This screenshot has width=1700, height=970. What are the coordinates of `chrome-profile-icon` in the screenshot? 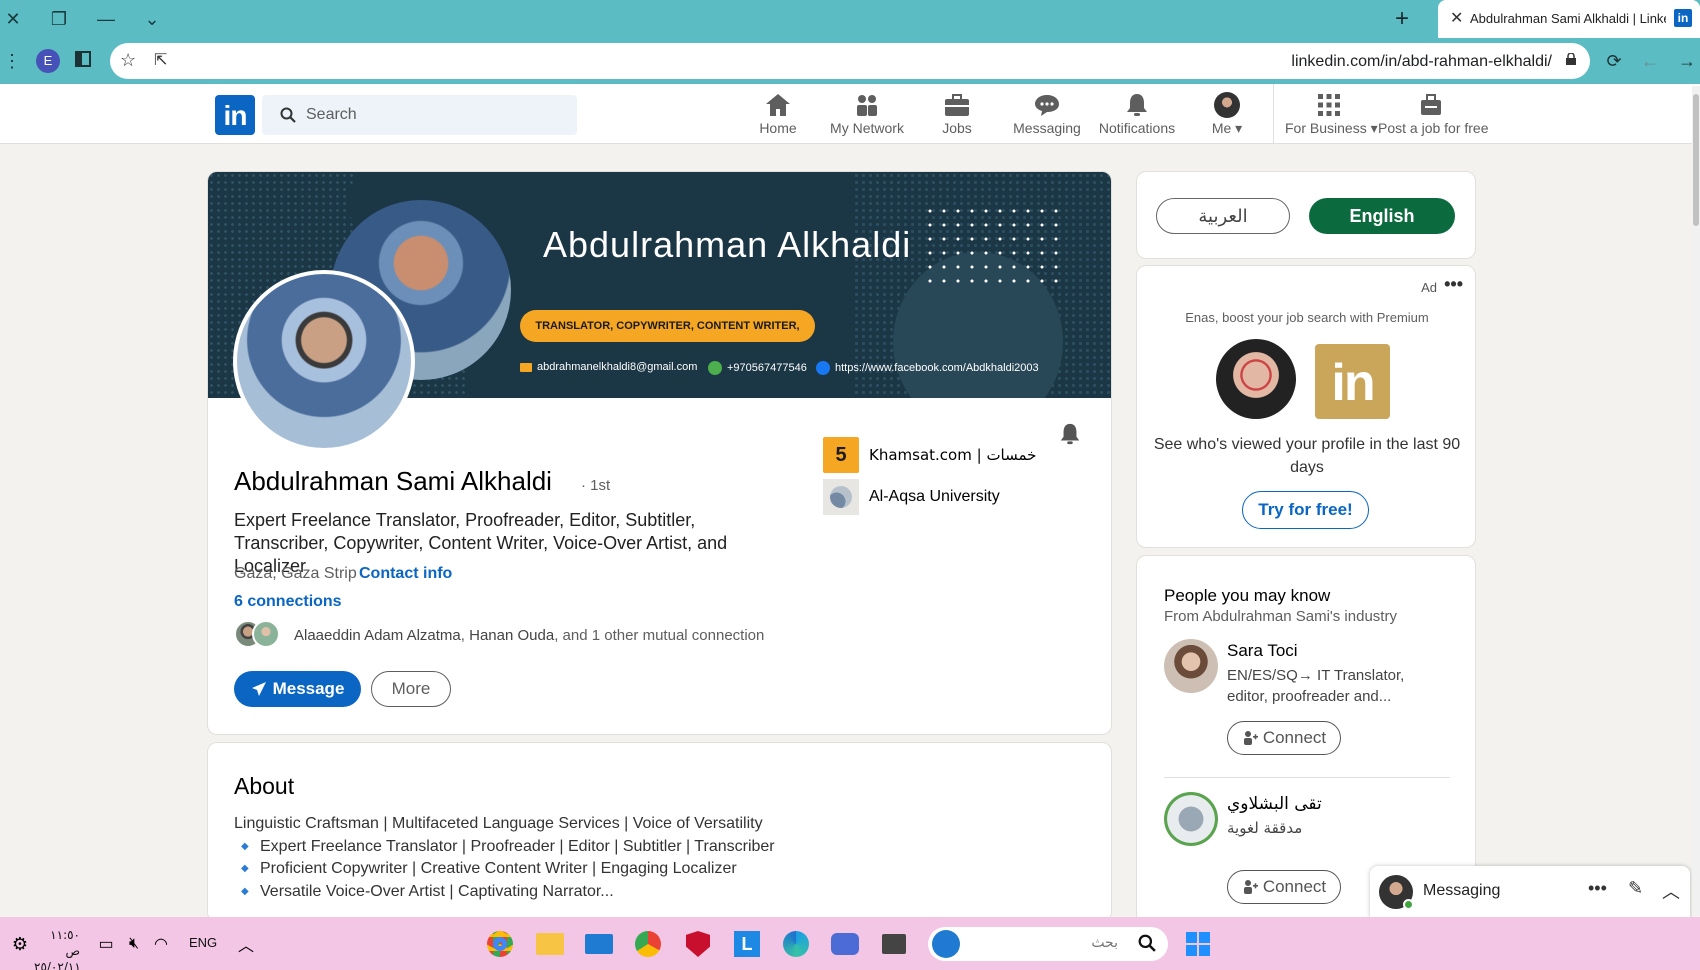 It's located at (648, 944).